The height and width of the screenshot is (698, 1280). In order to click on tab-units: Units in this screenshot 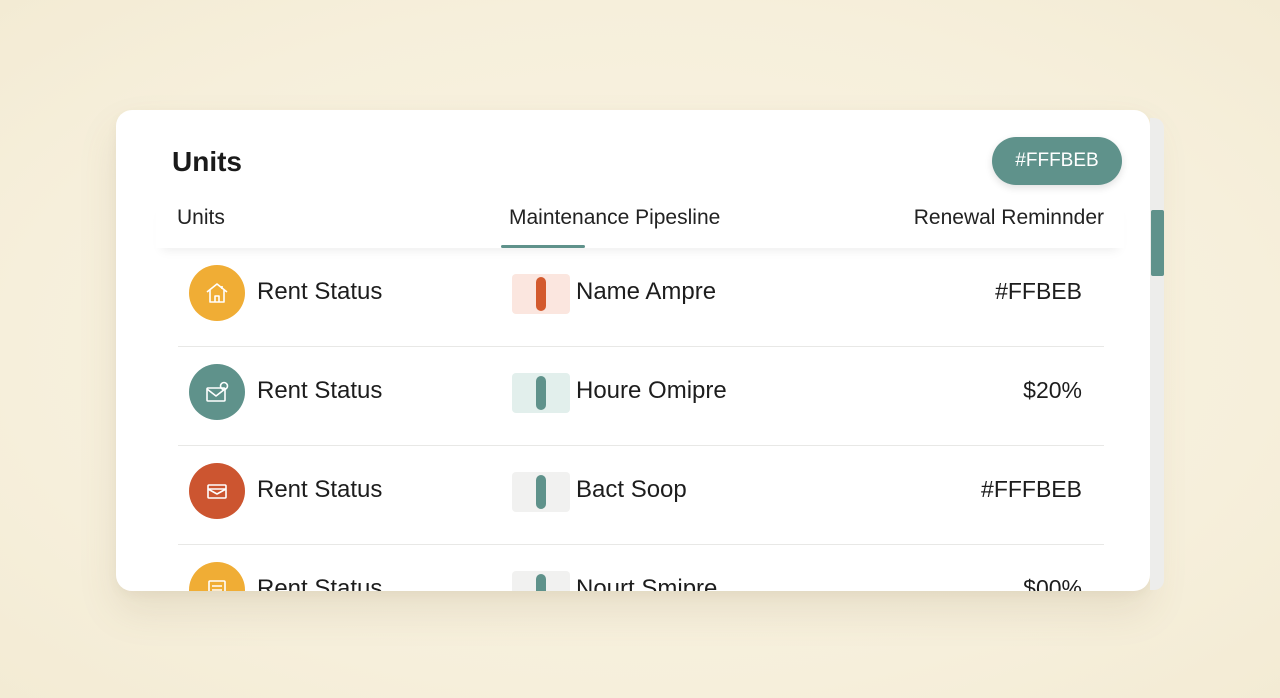, I will do `click(201, 218)`.